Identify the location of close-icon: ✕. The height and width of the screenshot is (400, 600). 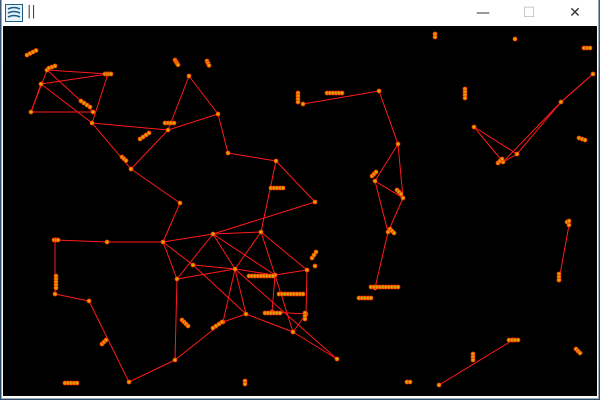
(575, 13).